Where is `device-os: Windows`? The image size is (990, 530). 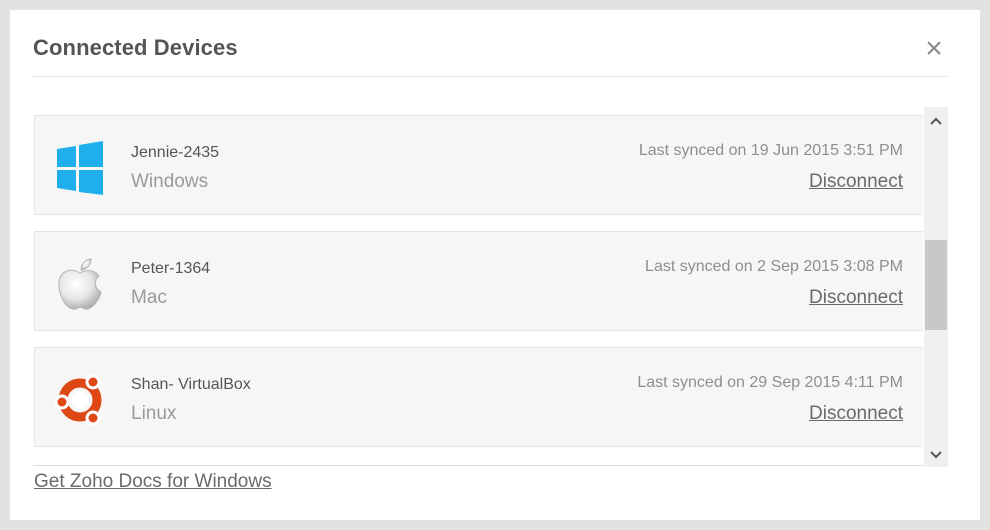 device-os: Windows is located at coordinates (170, 181).